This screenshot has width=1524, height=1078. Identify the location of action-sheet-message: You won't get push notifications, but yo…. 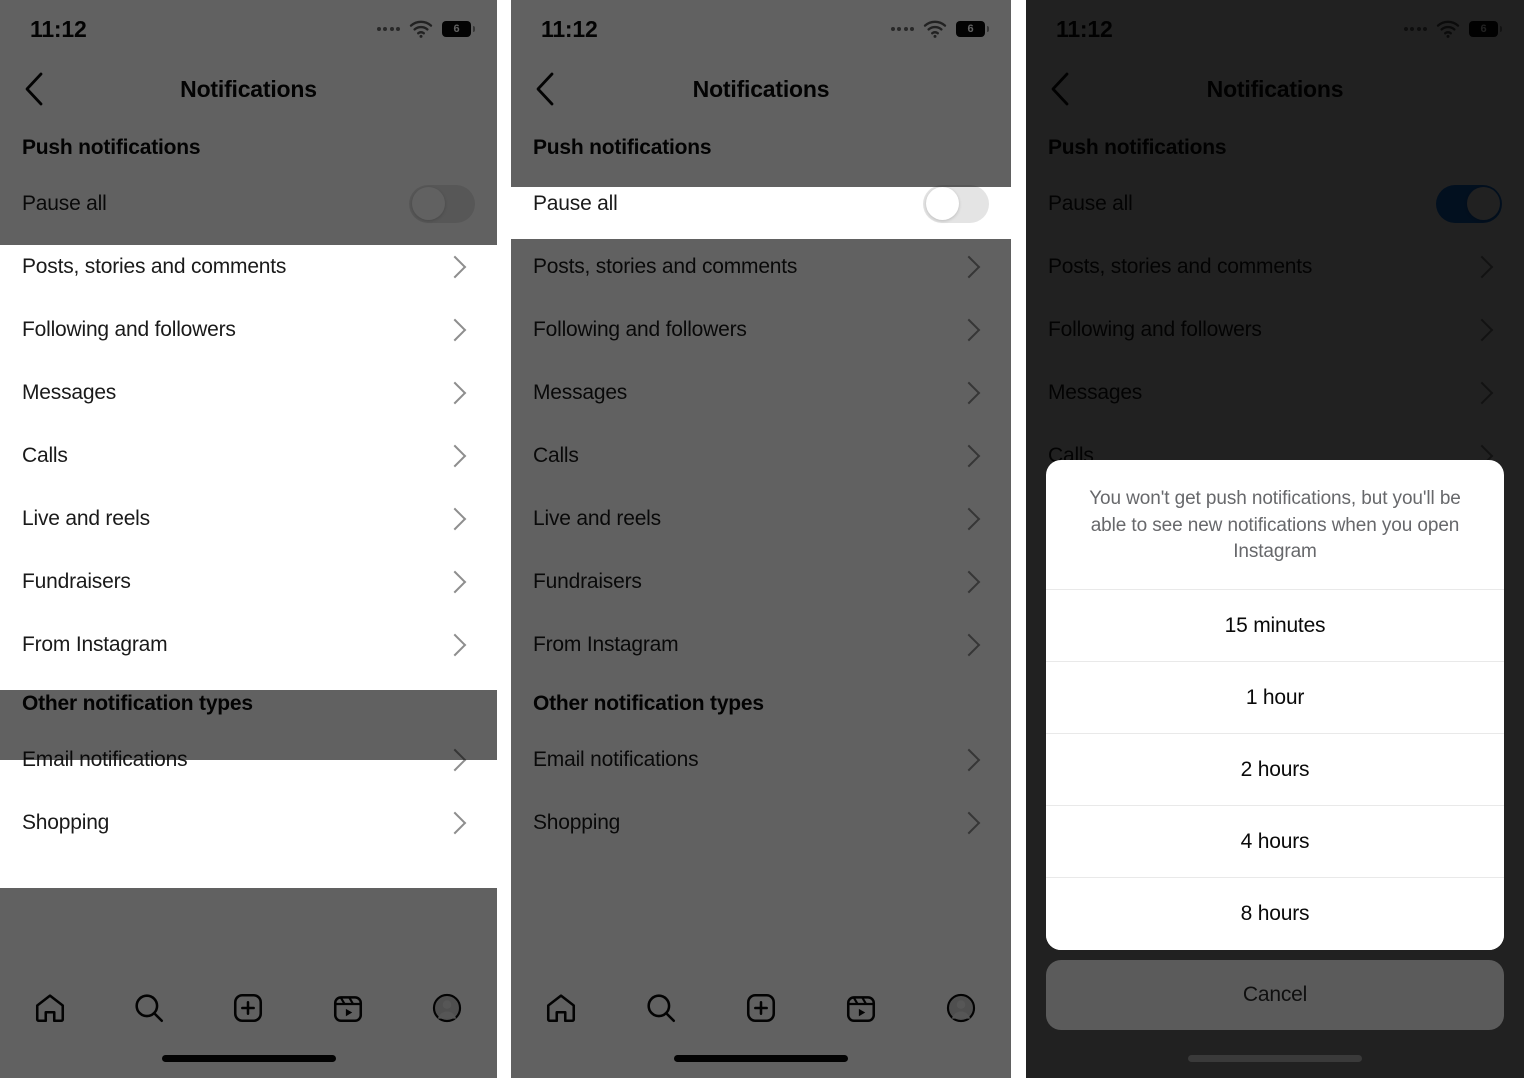
(1275, 525).